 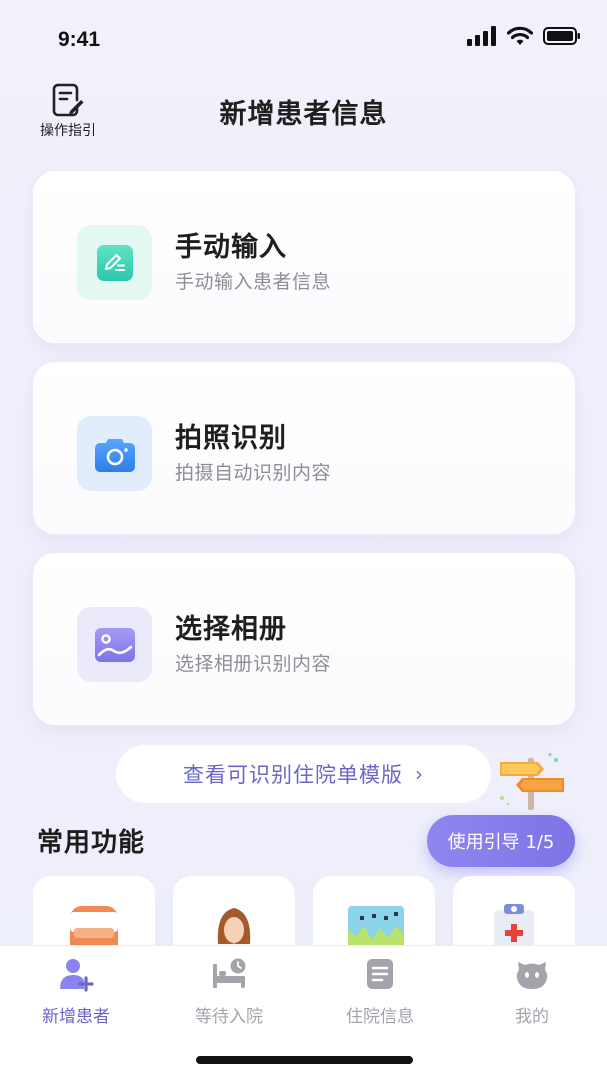 I want to click on view-templates-label: 查看可识别住院单模版, so click(x=293, y=775).